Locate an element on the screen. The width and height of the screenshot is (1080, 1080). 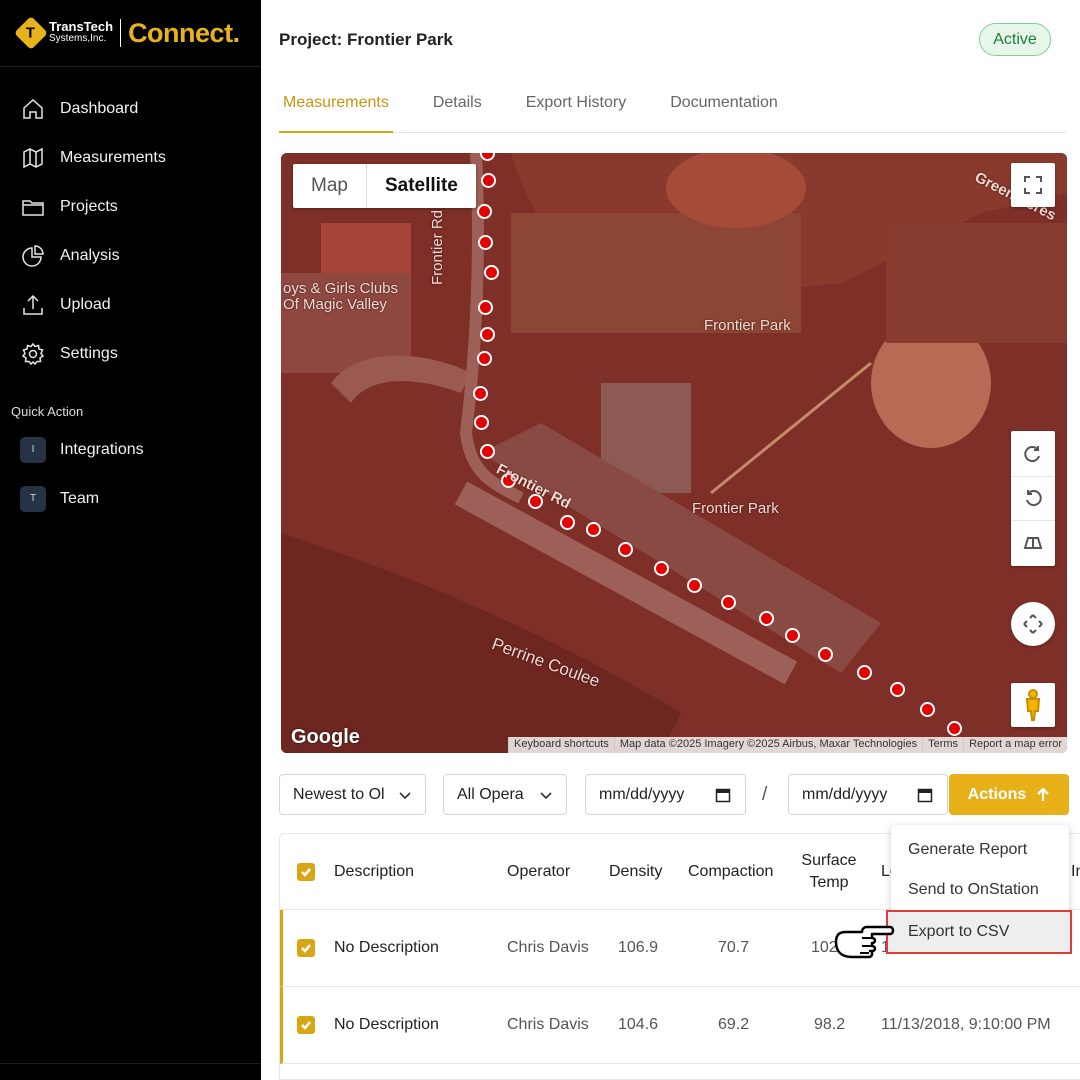
street-view-pegman is located at coordinates (1033, 705).